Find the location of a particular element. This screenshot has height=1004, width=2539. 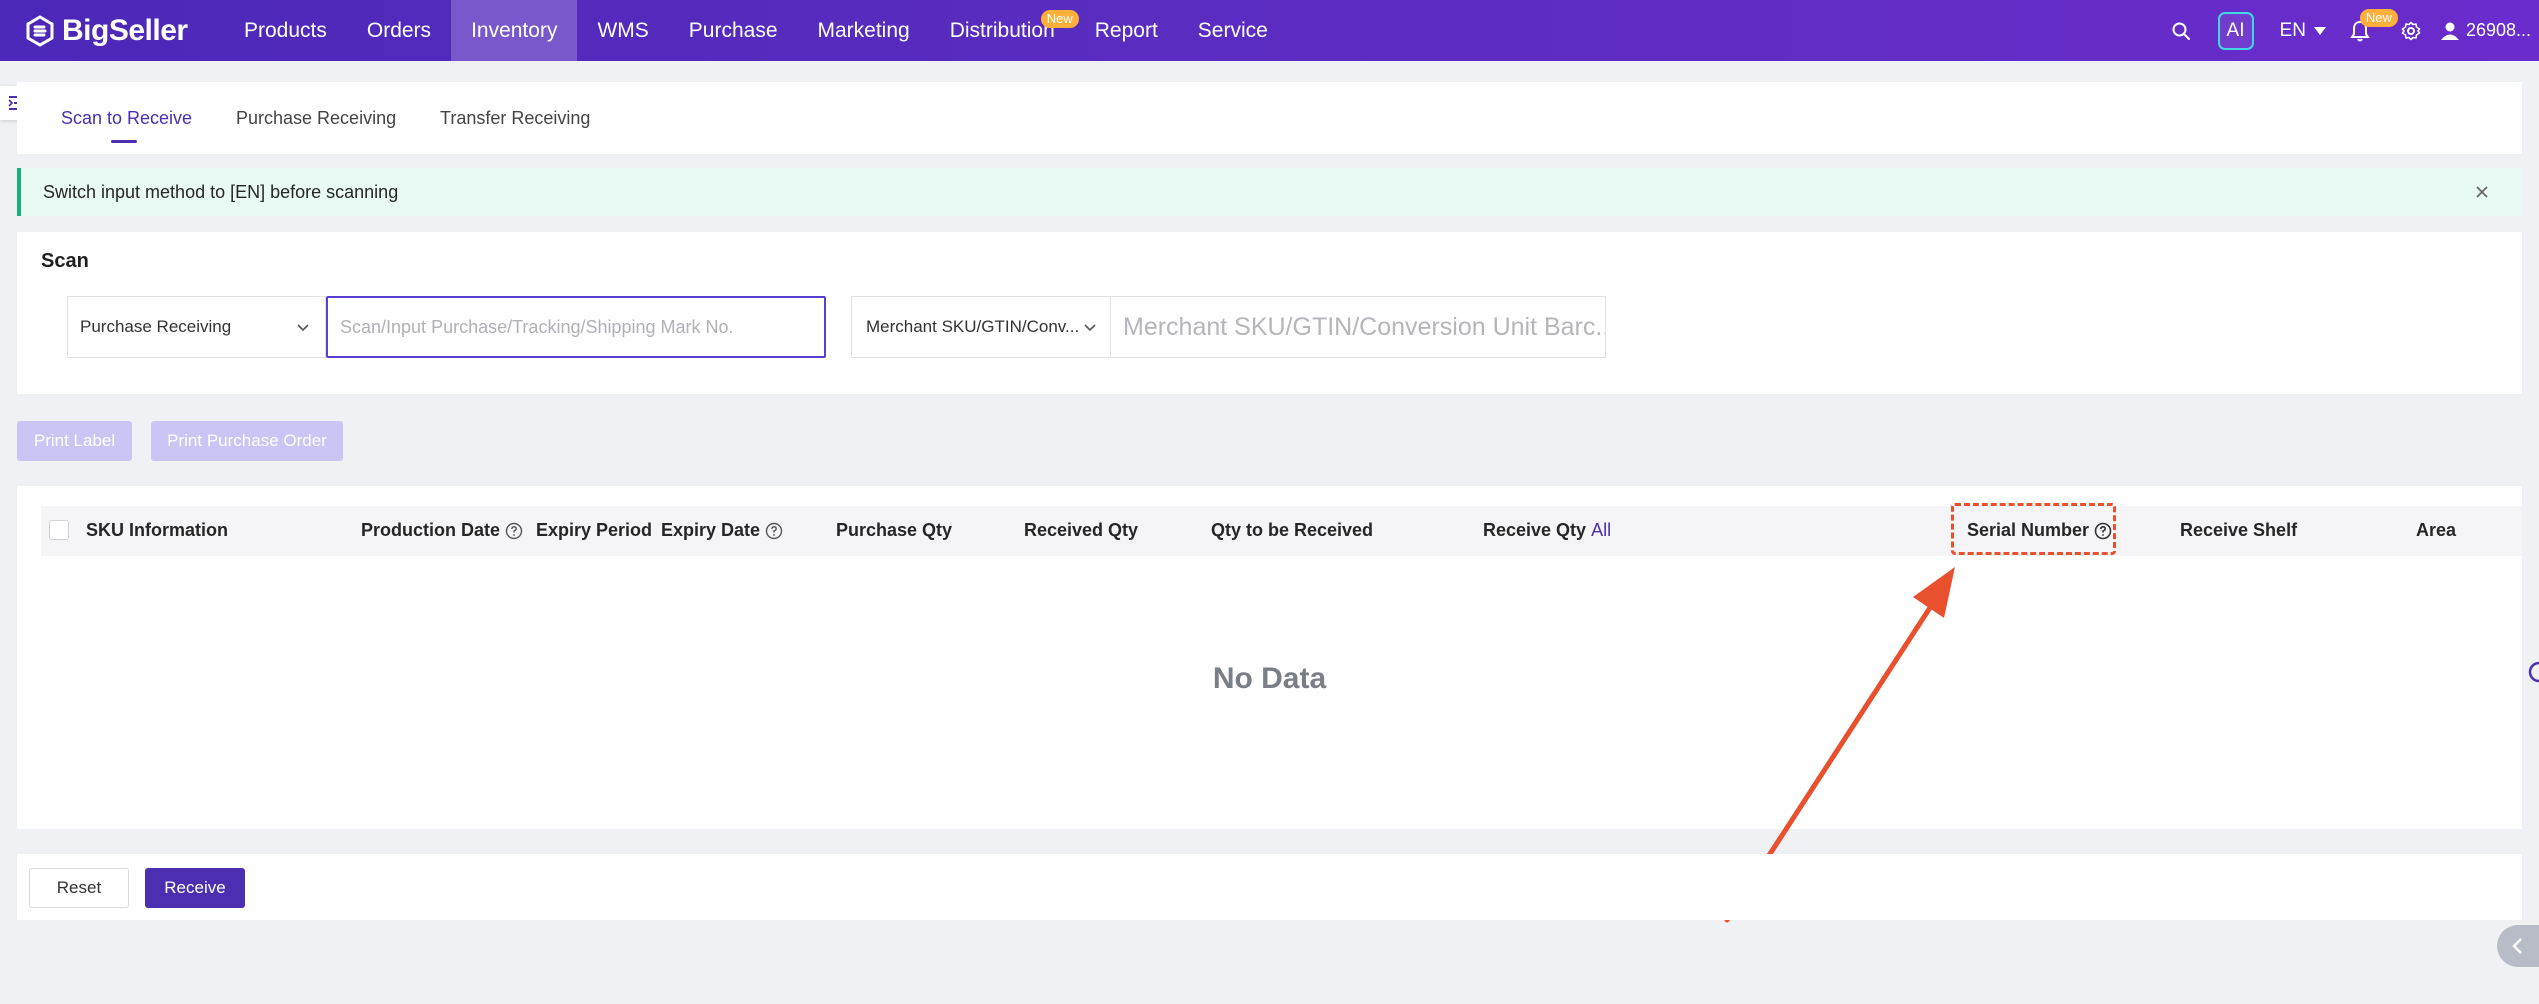

print-purchase-order-button: Print Purchase Order is located at coordinates (247, 441).